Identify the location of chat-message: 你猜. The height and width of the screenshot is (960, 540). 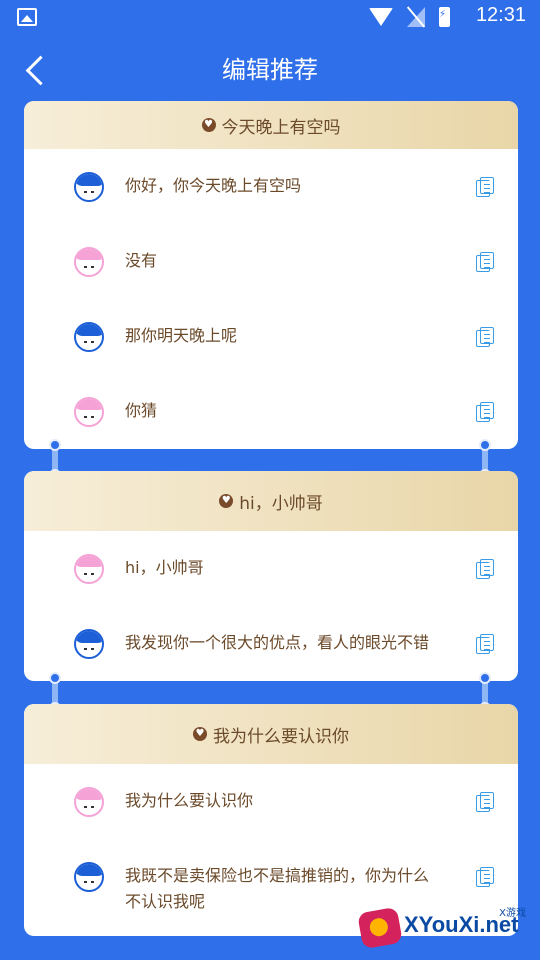
(141, 410).